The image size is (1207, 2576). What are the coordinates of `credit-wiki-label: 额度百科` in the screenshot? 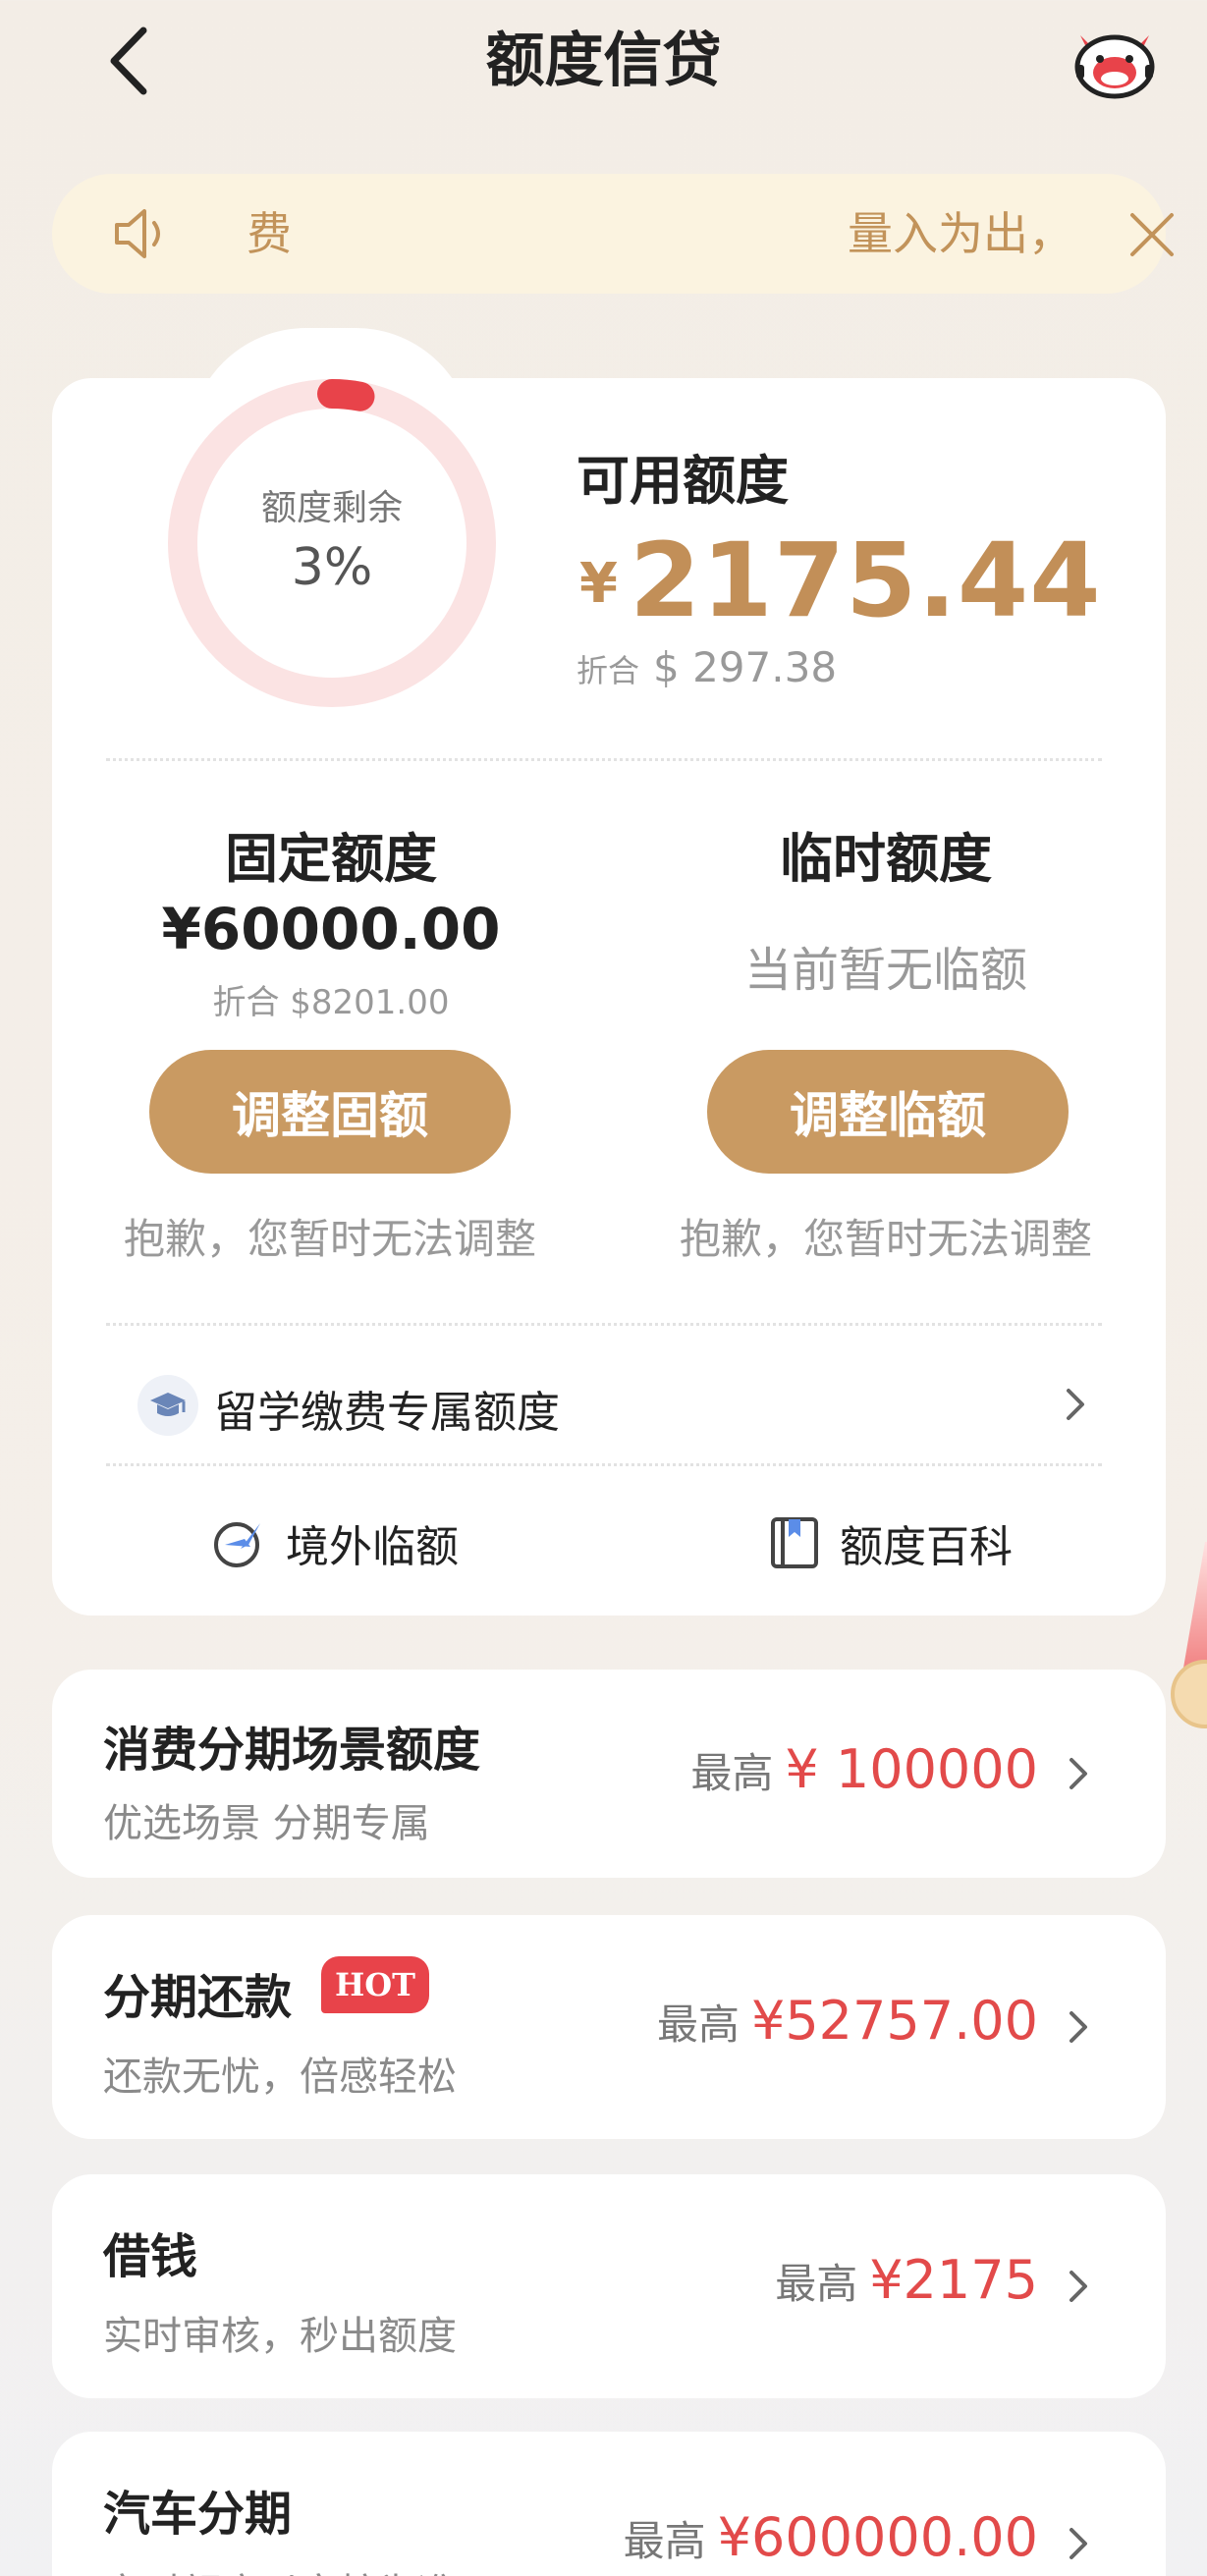 It's located at (927, 1547).